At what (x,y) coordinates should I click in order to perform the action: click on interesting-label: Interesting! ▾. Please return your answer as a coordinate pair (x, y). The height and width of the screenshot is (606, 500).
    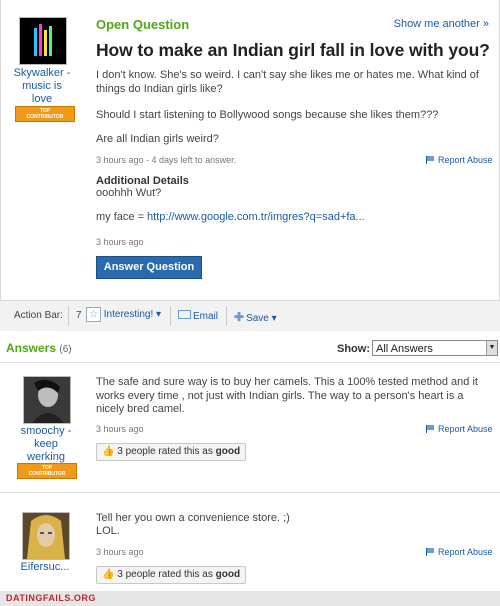
    Looking at the image, I should click on (132, 314).